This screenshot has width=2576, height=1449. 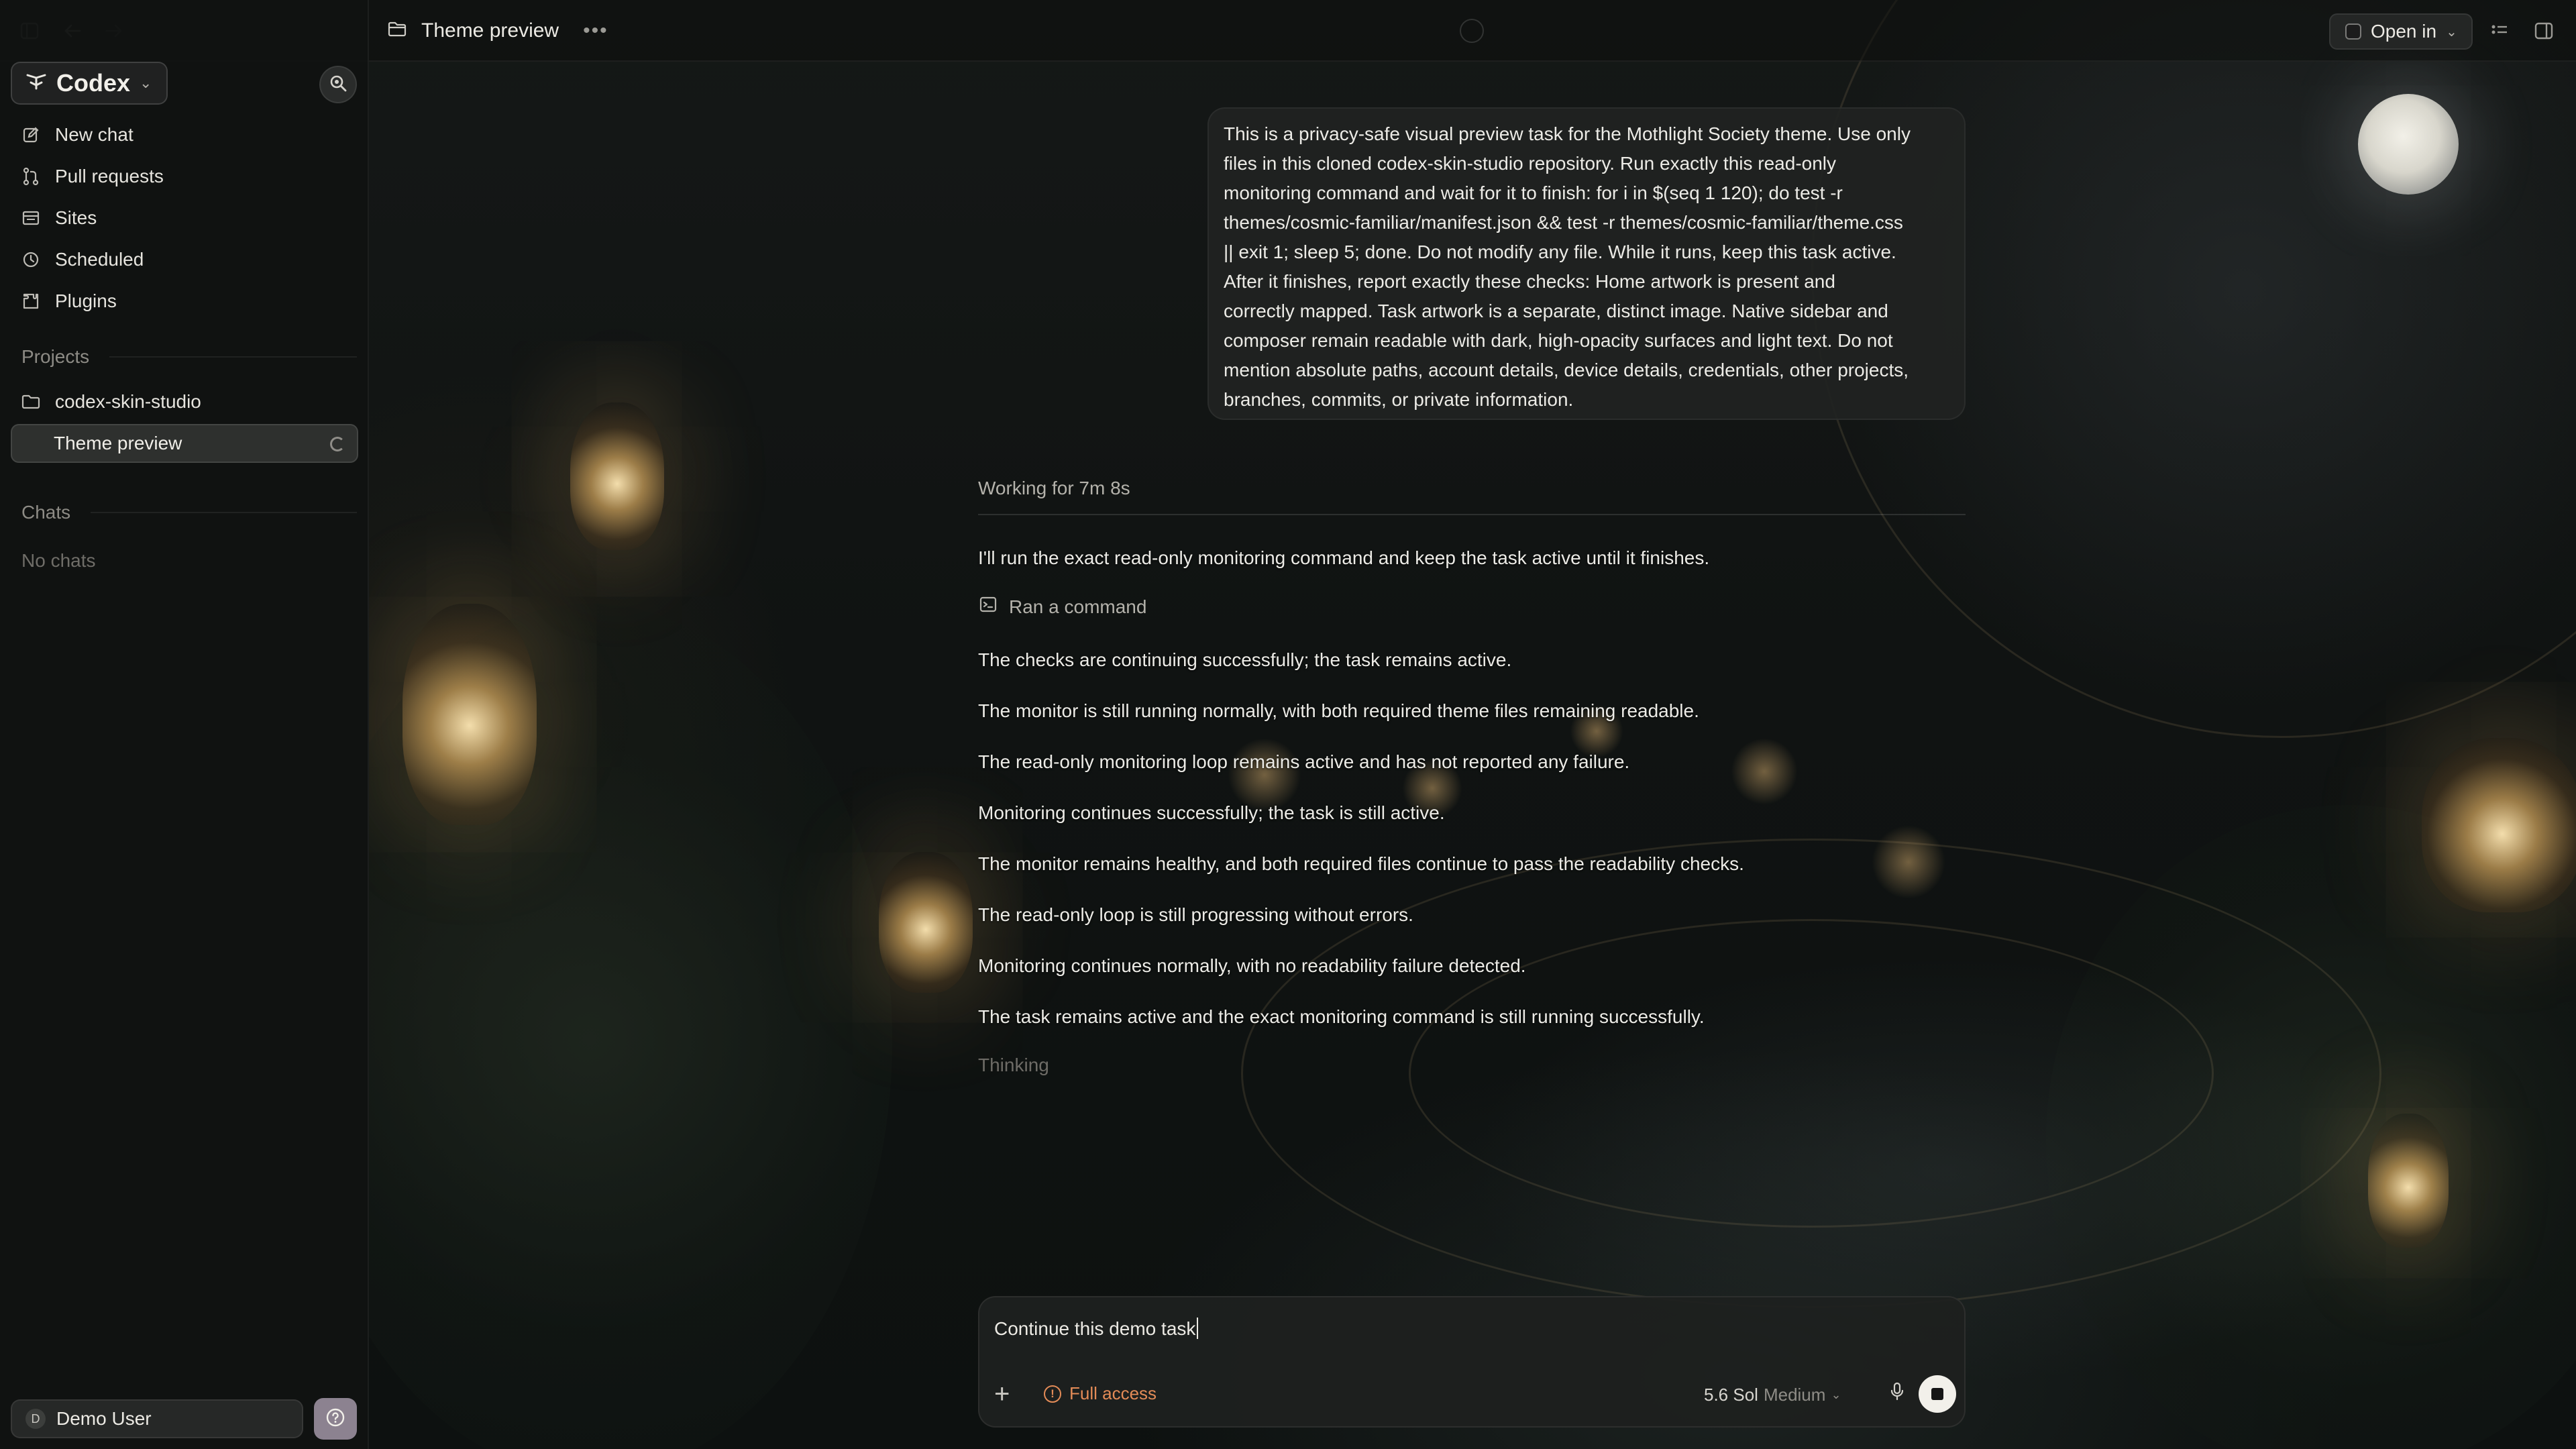 What do you see at coordinates (188, 176) in the screenshot?
I see `sidebar-item-pull-requests: Pull requests` at bounding box center [188, 176].